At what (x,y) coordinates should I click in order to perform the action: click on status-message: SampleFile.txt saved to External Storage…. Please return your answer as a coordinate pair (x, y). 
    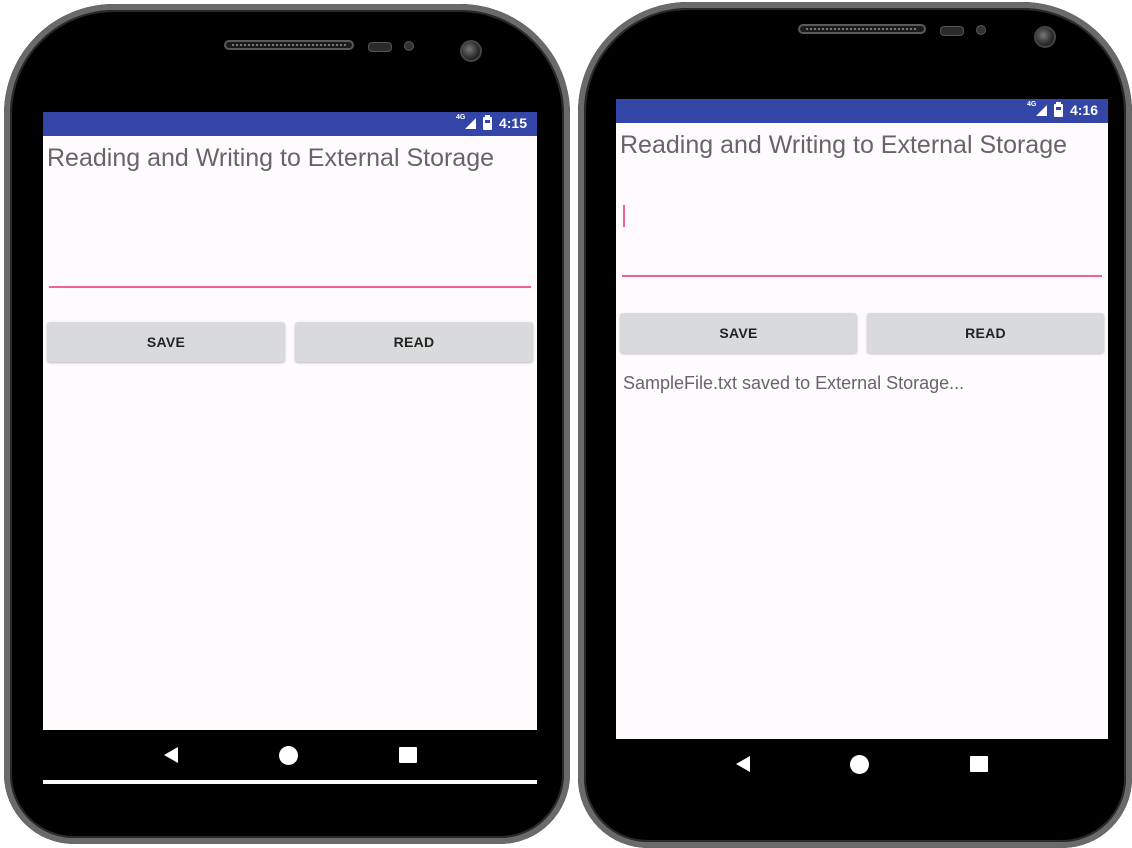
    Looking at the image, I should click on (794, 383).